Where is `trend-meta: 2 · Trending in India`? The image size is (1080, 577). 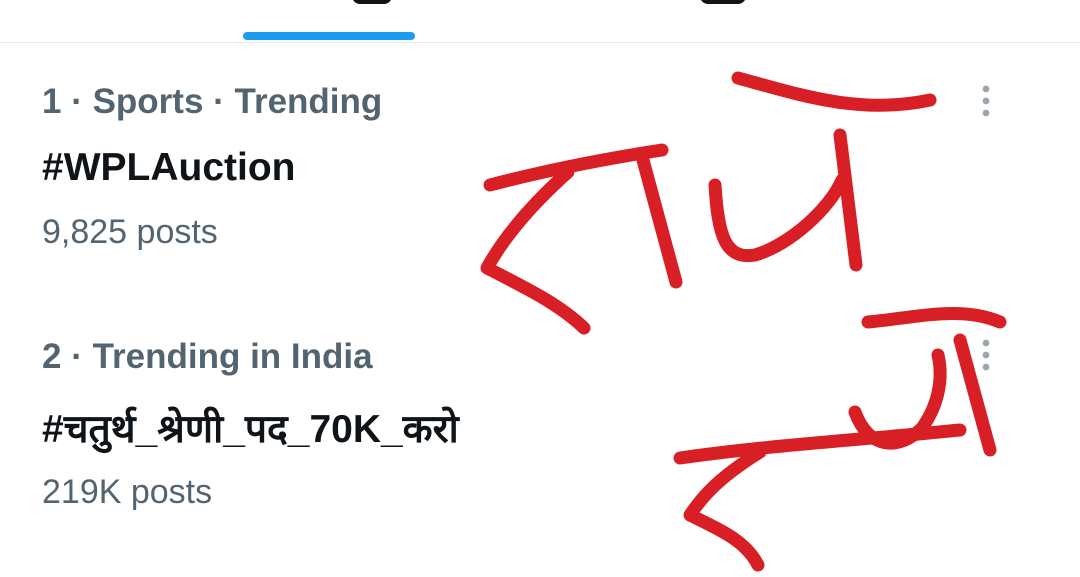
trend-meta: 2 · Trending in India is located at coordinates (207, 356).